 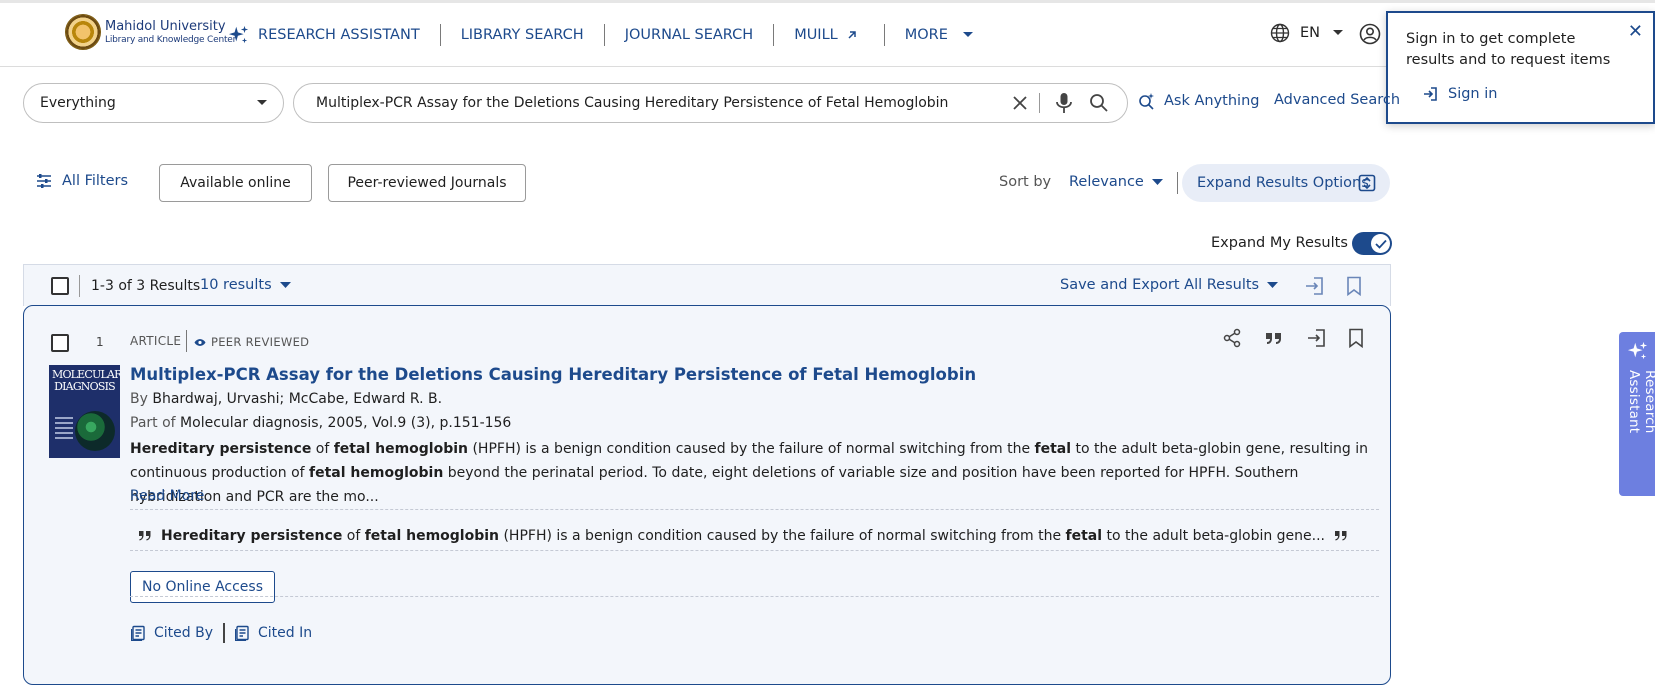 I want to click on search-divider, so click(x=1039, y=103).